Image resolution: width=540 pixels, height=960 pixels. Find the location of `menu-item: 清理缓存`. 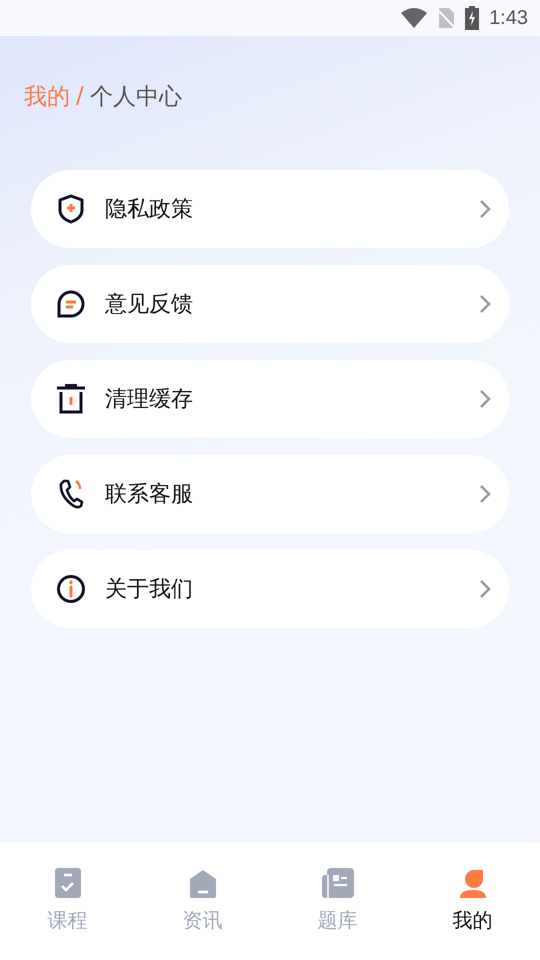

menu-item: 清理缓存 is located at coordinates (270, 399).